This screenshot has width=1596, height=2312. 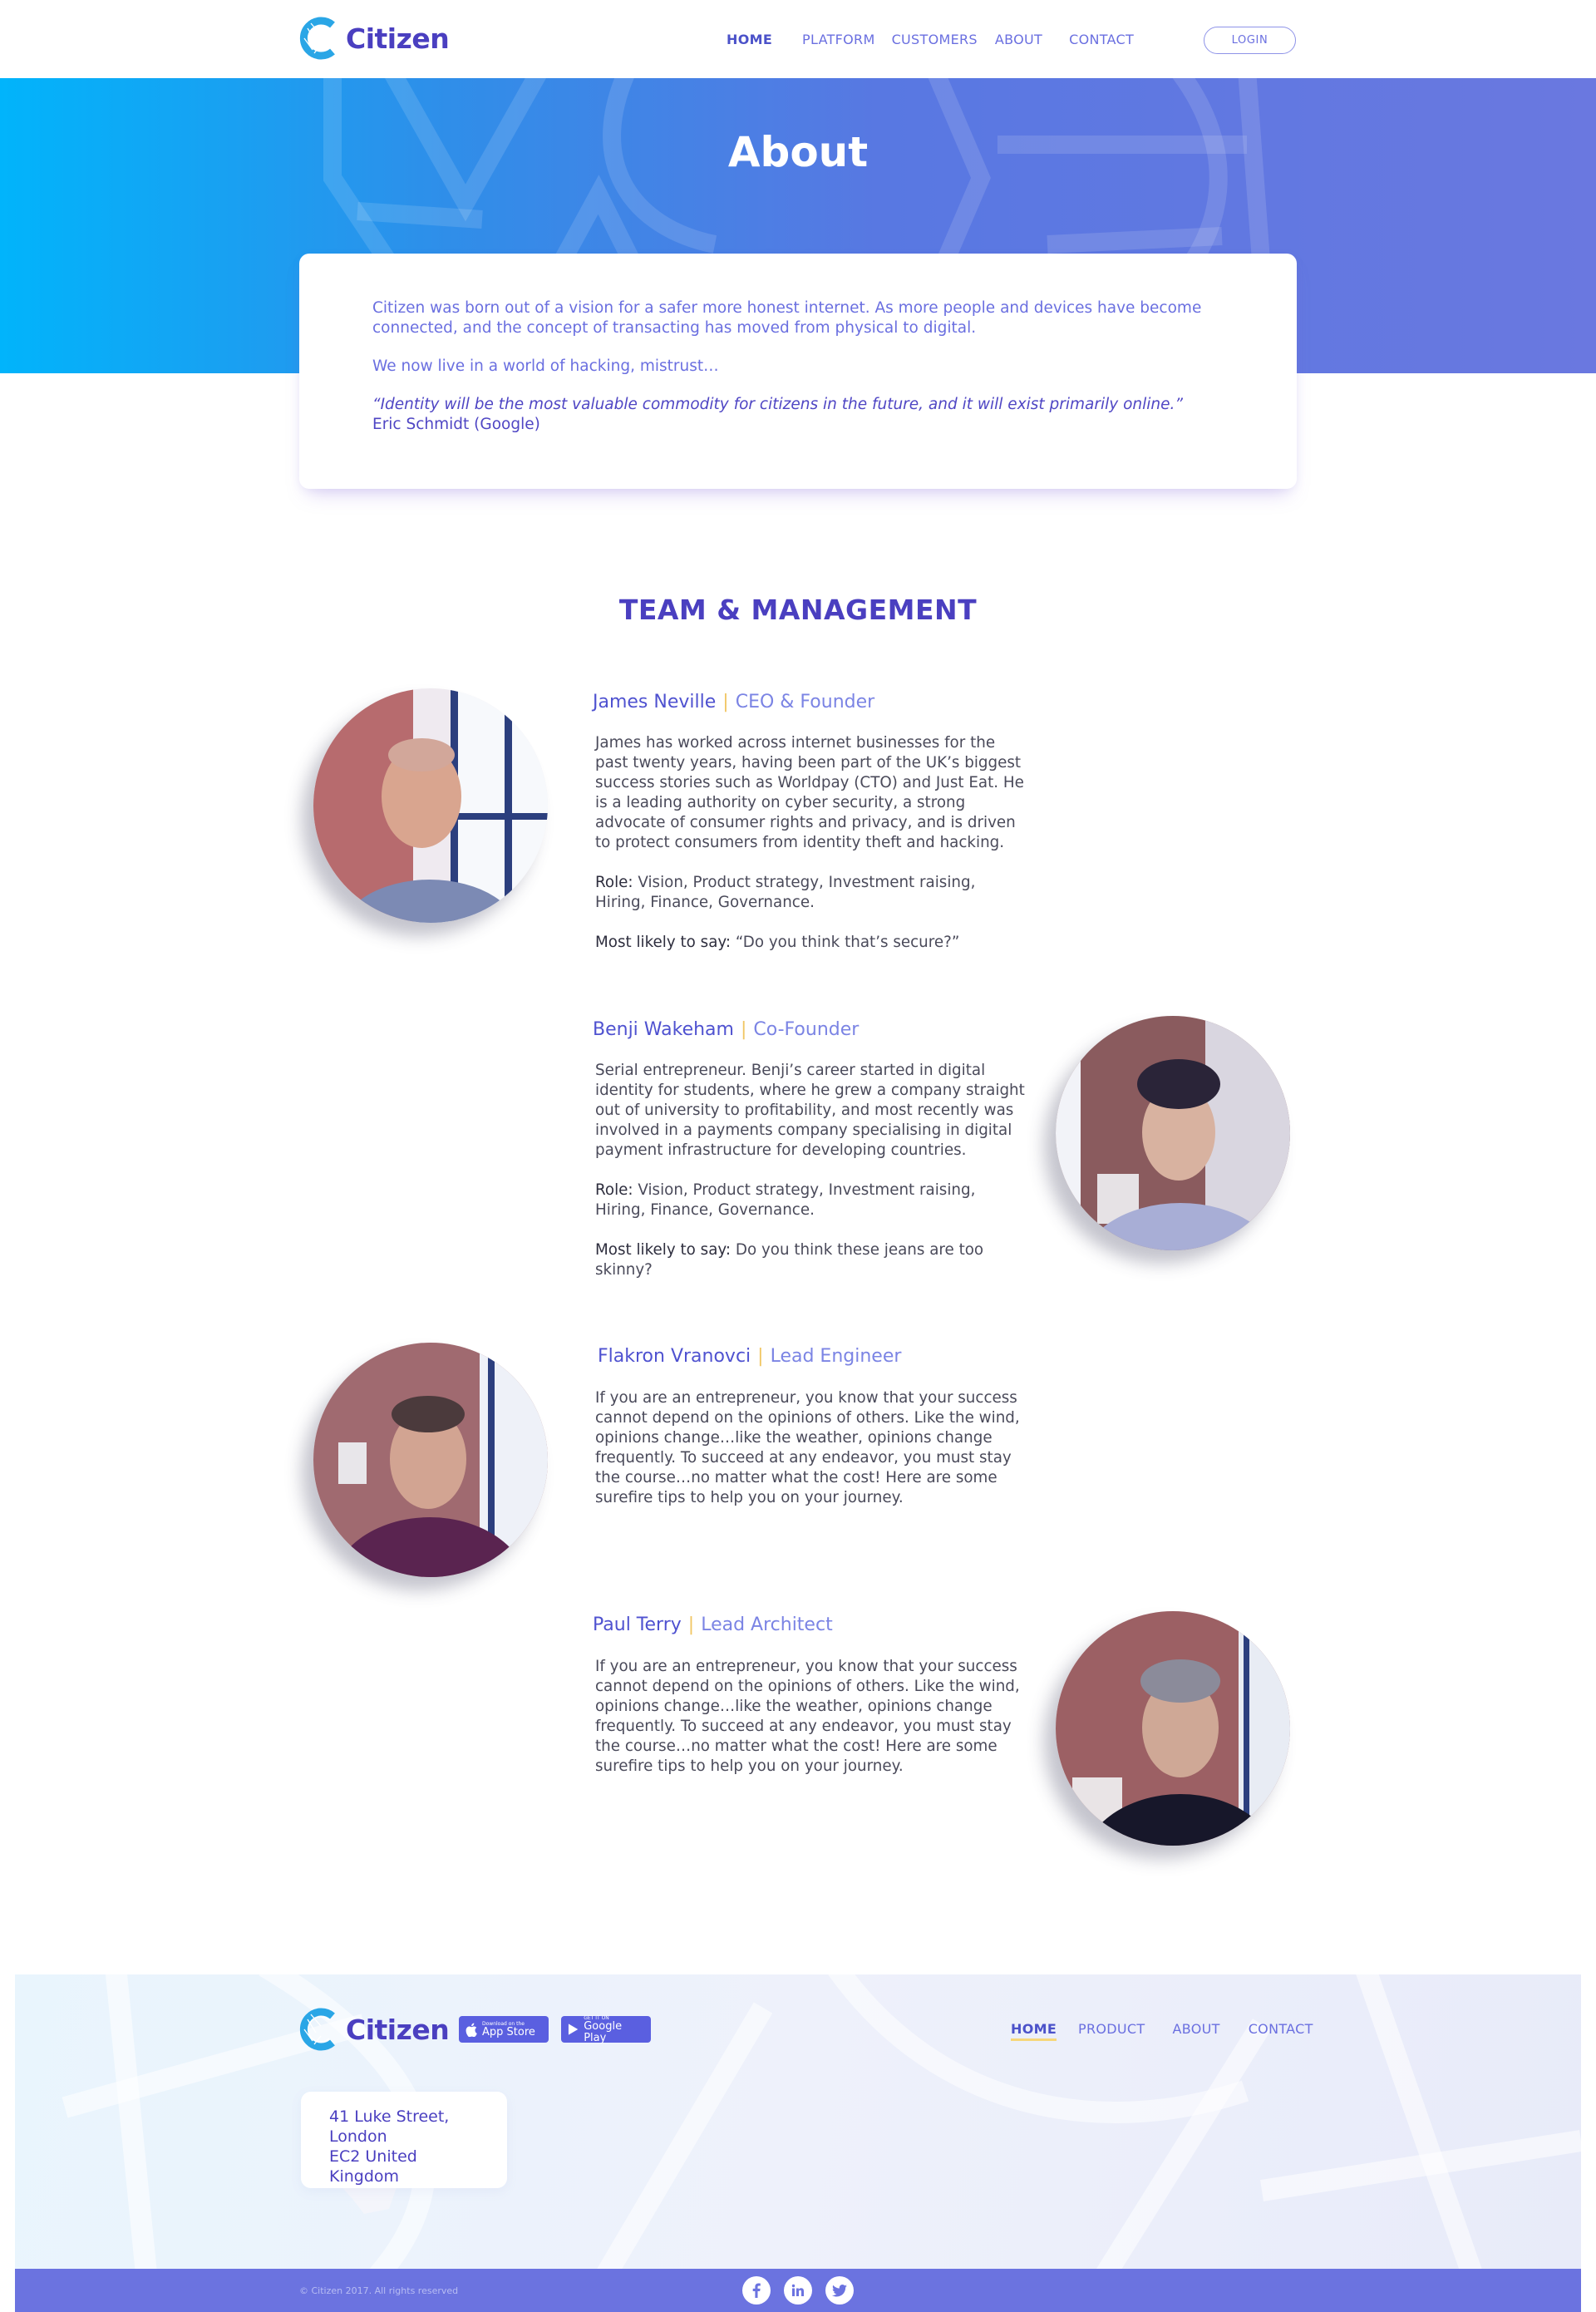 I want to click on app-store-badge: Download on the App Store, so click(x=504, y=2029).